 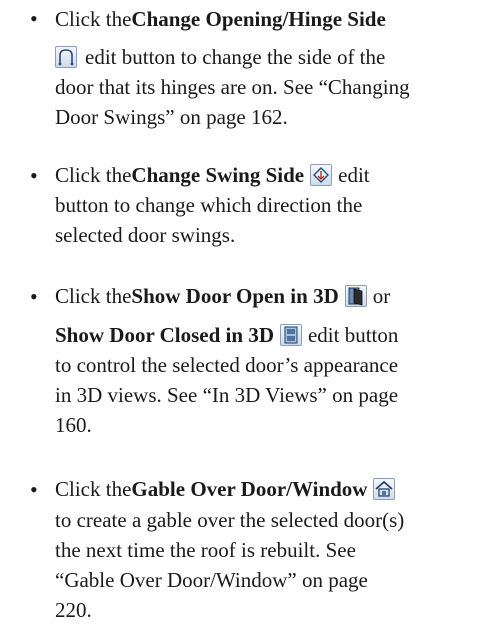 I want to click on command-name: Show Door Open in 3D, so click(x=235, y=296).